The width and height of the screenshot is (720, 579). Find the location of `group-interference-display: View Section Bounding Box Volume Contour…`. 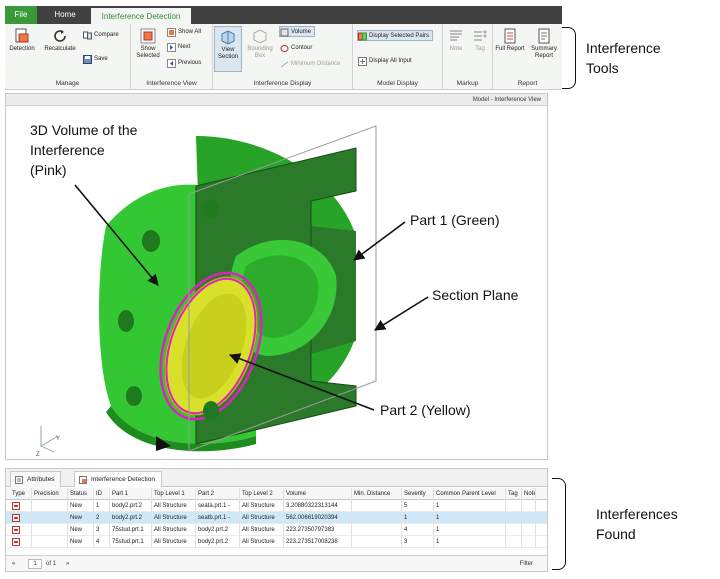

group-interference-display: View Section Bounding Box Volume Contour… is located at coordinates (283, 57).